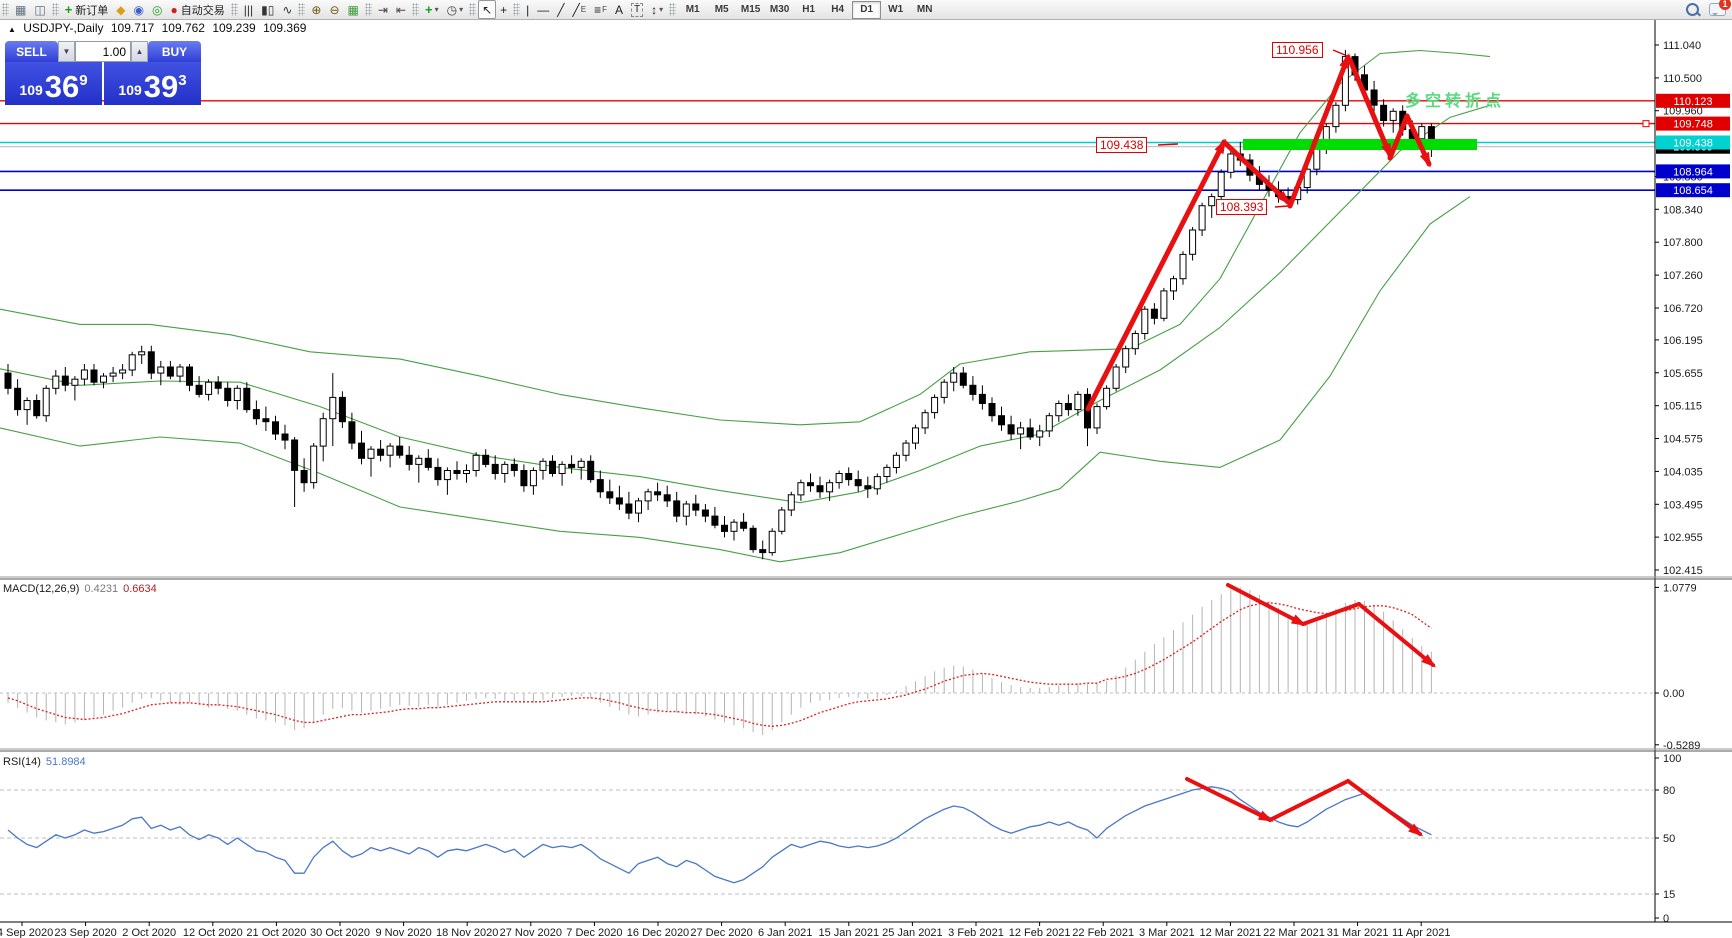 This screenshot has height=938, width=1732. What do you see at coordinates (101, 589) in the screenshot?
I see `macd-main-value: 0.4231` at bounding box center [101, 589].